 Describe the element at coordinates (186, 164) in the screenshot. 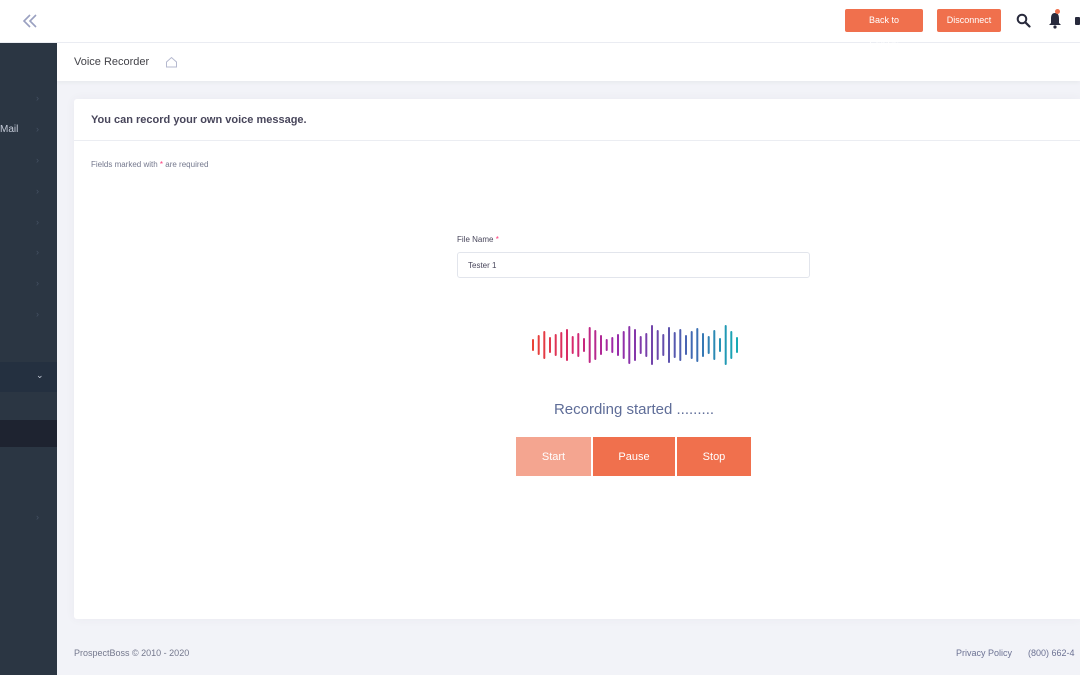

I see `required-note-text-end: are required` at that location.